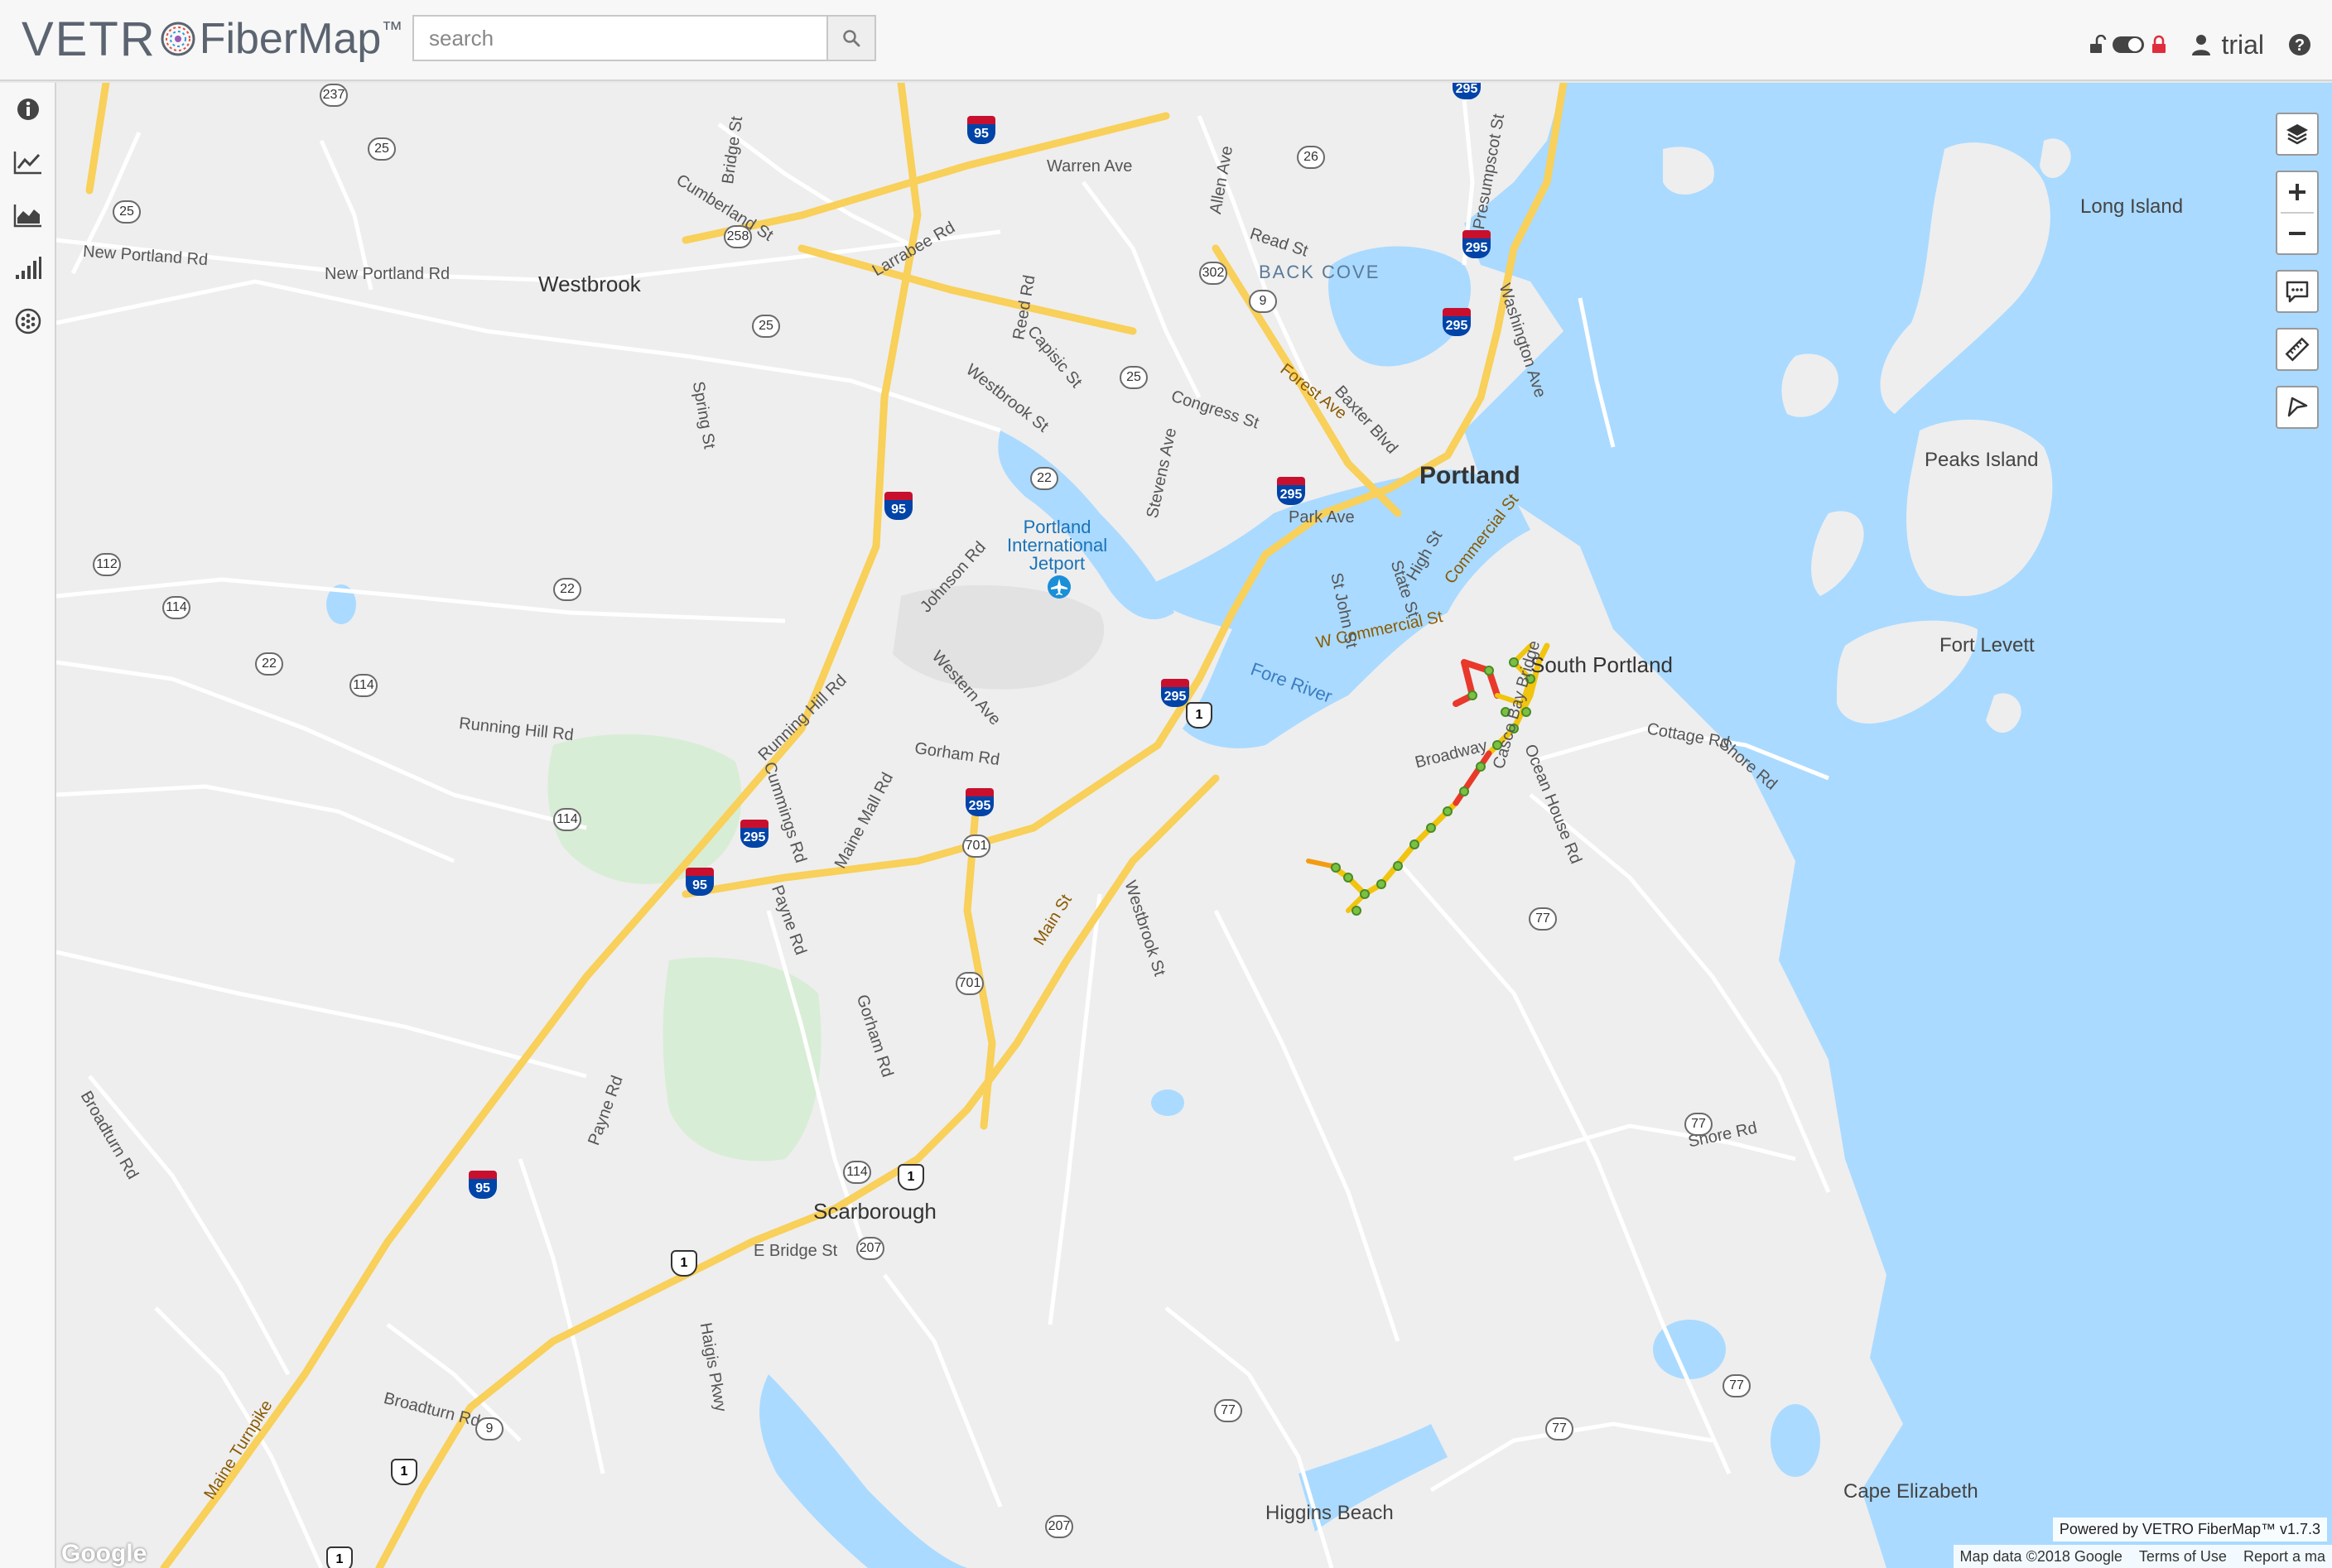  What do you see at coordinates (2227, 45) in the screenshot?
I see `user-menu: trial` at bounding box center [2227, 45].